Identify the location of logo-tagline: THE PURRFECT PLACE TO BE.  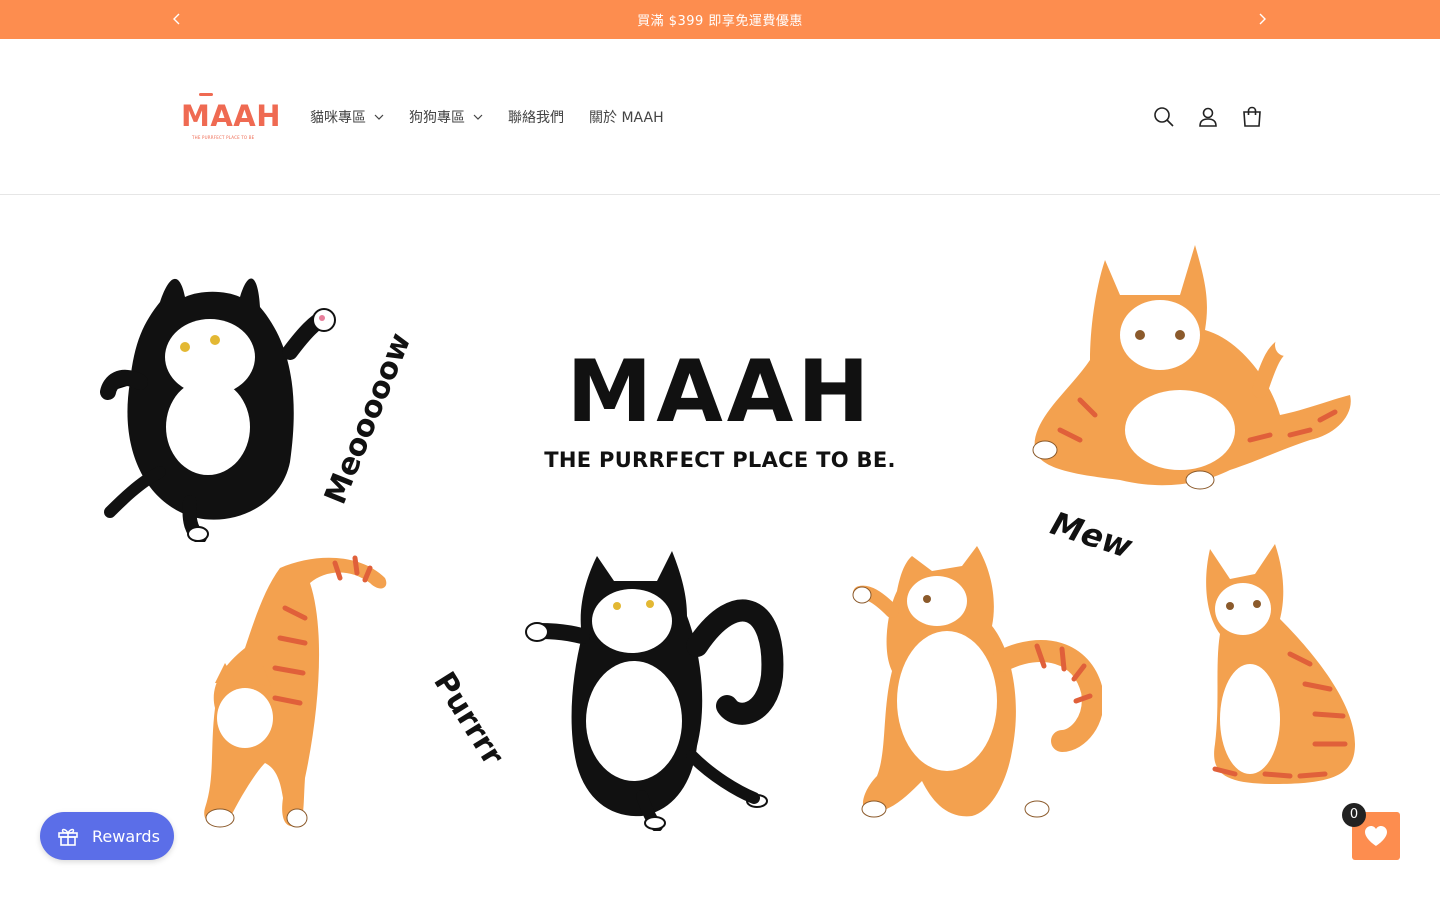
(223, 137).